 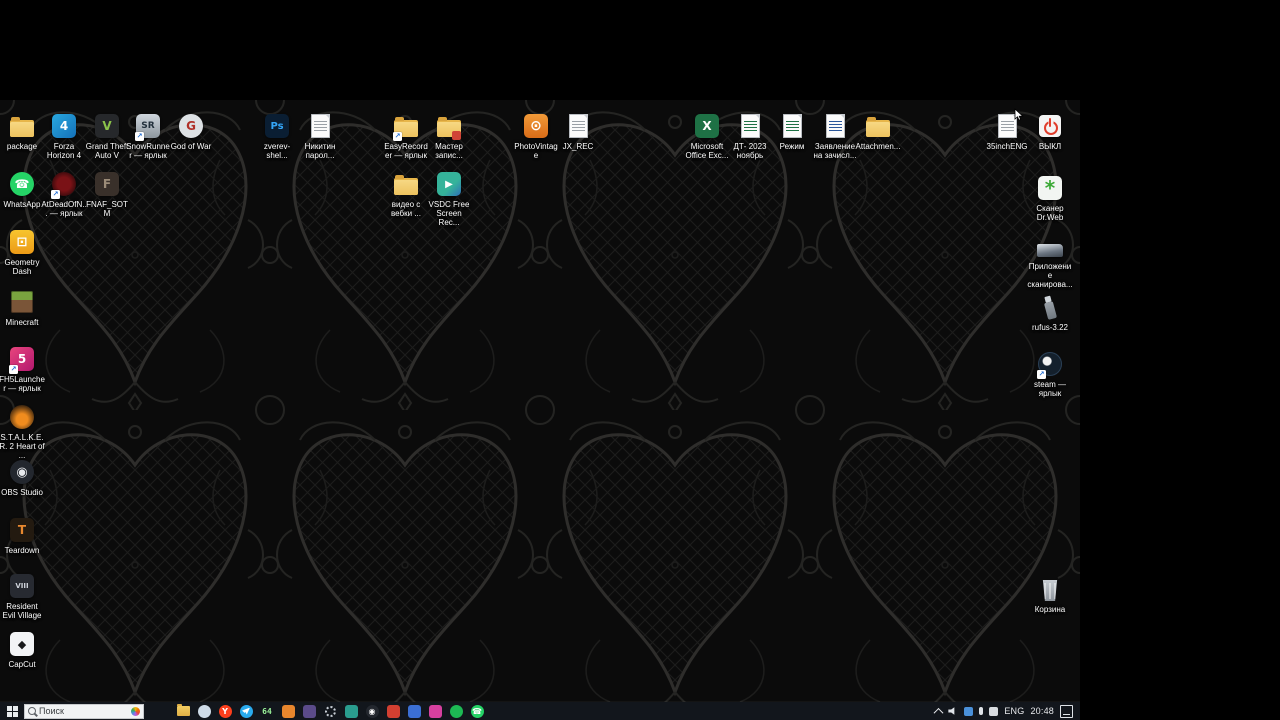 What do you see at coordinates (135, 711) in the screenshot?
I see `search-highlights-icon` at bounding box center [135, 711].